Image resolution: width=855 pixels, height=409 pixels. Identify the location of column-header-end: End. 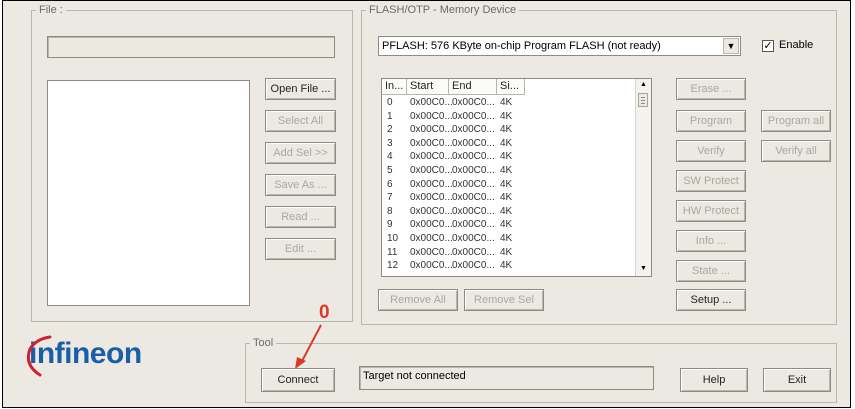
(473, 87).